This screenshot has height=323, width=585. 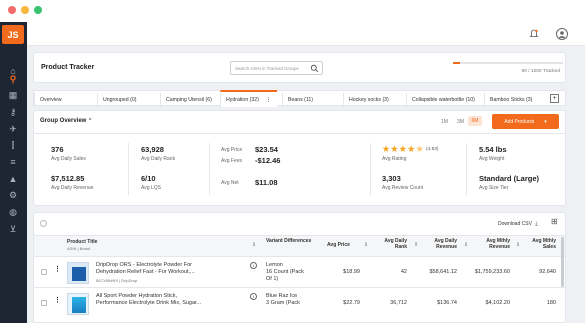 I want to click on variant-line2: 3 Gram (Pack, so click(x=283, y=303).